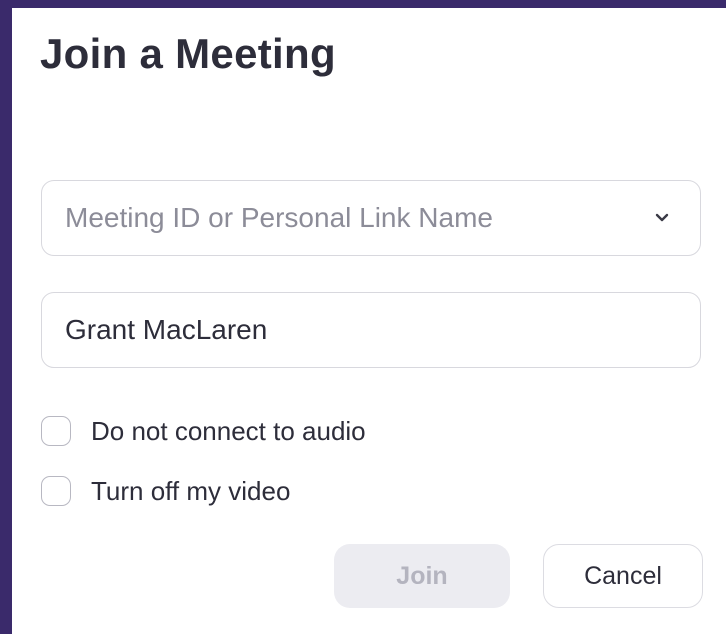  I want to click on join-button: Join, so click(422, 576).